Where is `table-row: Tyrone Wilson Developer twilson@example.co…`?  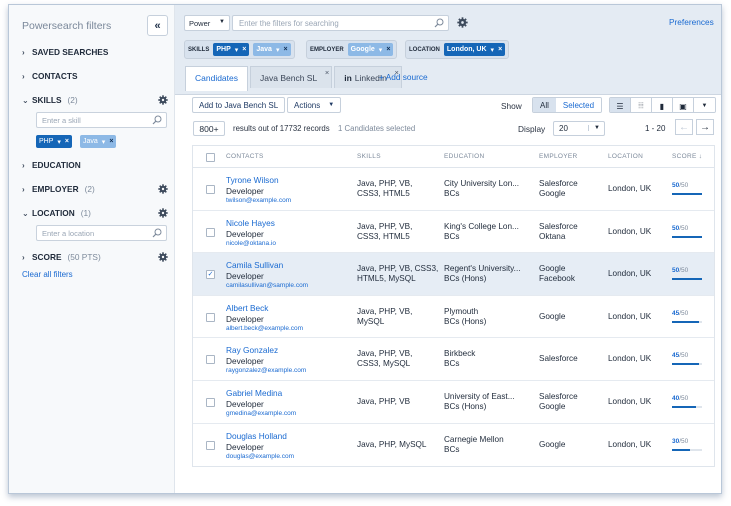
table-row: Tyrone Wilson Developer twilson@example.co… is located at coordinates (453, 189).